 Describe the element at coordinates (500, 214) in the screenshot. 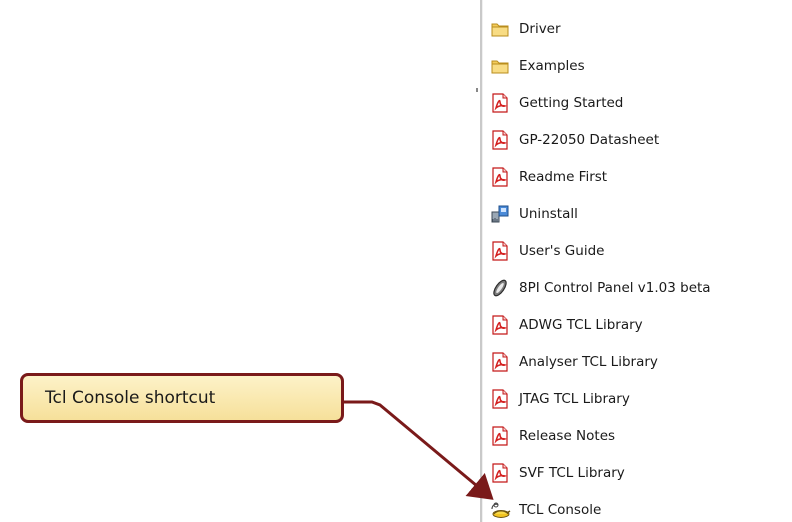

I see `uninstall-icon` at that location.